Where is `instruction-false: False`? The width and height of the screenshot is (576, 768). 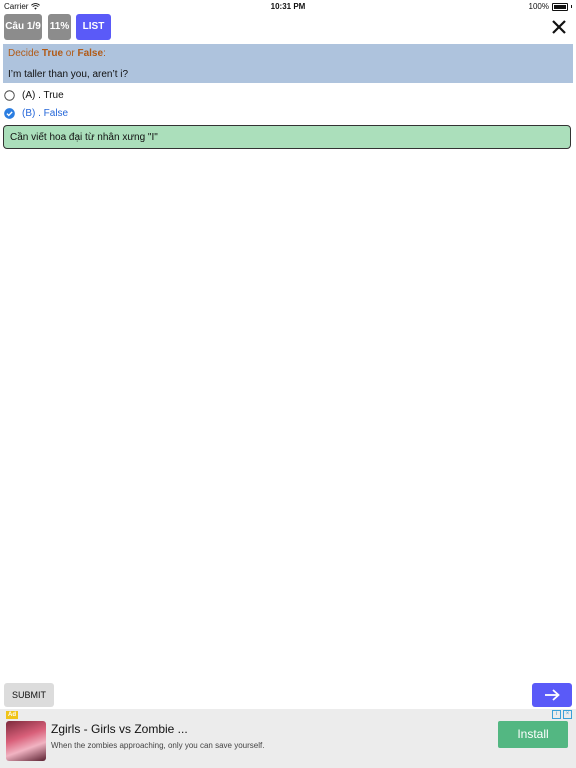 instruction-false: False is located at coordinates (90, 53).